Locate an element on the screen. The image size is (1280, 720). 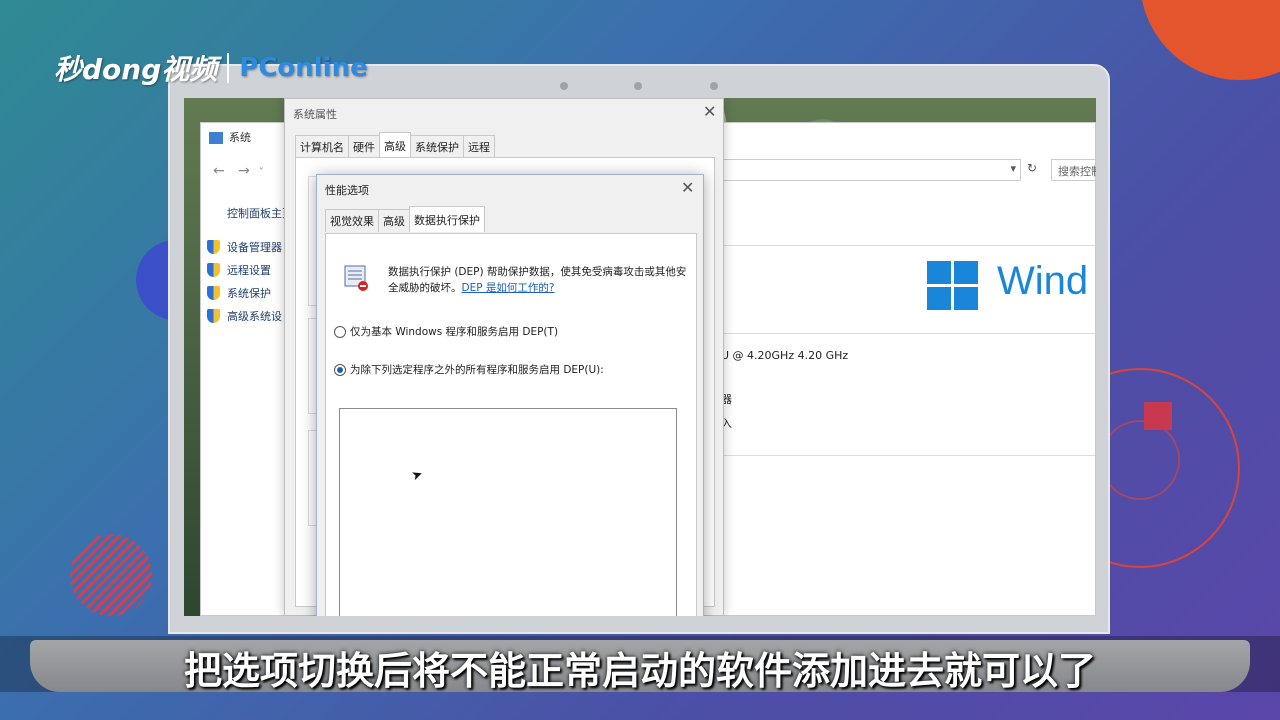
side-links: 设备管理器 远程设置 系统保护 高级系统设 is located at coordinates (244, 281).